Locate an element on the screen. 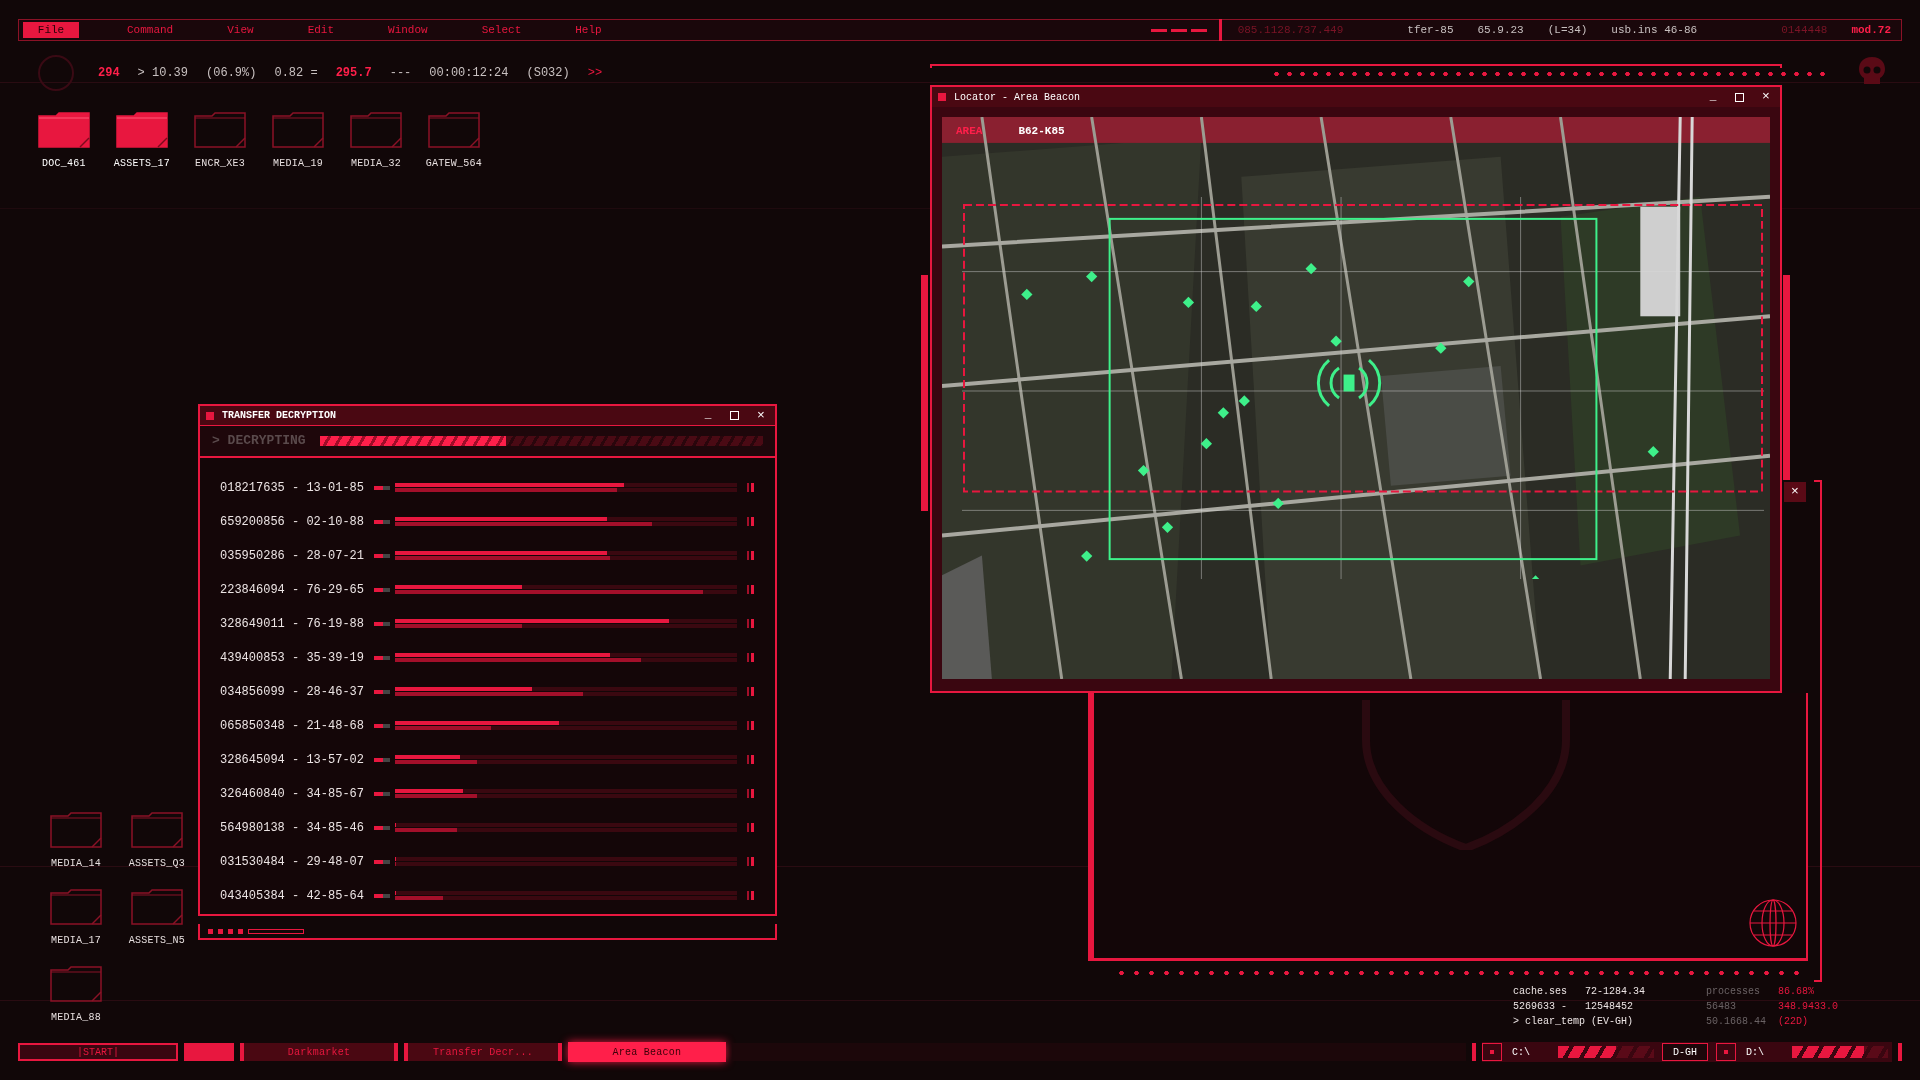 This screenshot has width=1920, height=1080. taskbar-button: Area Beacon is located at coordinates (647, 1052).